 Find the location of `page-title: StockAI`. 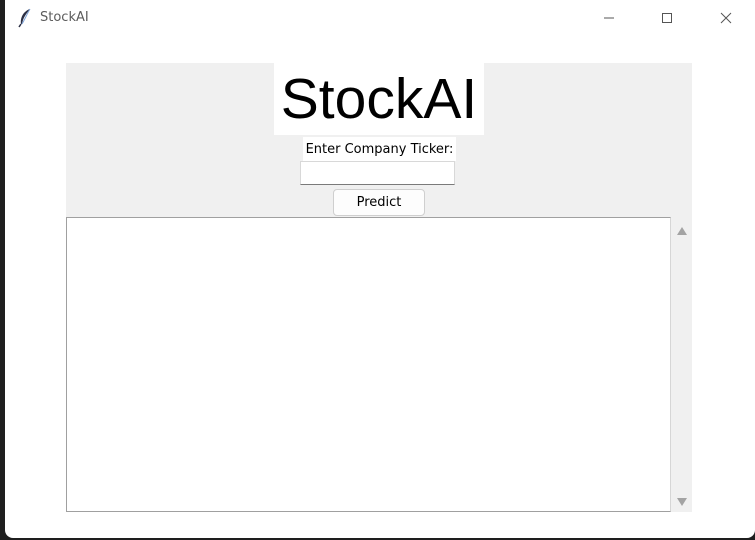

page-title: StockAI is located at coordinates (379, 98).